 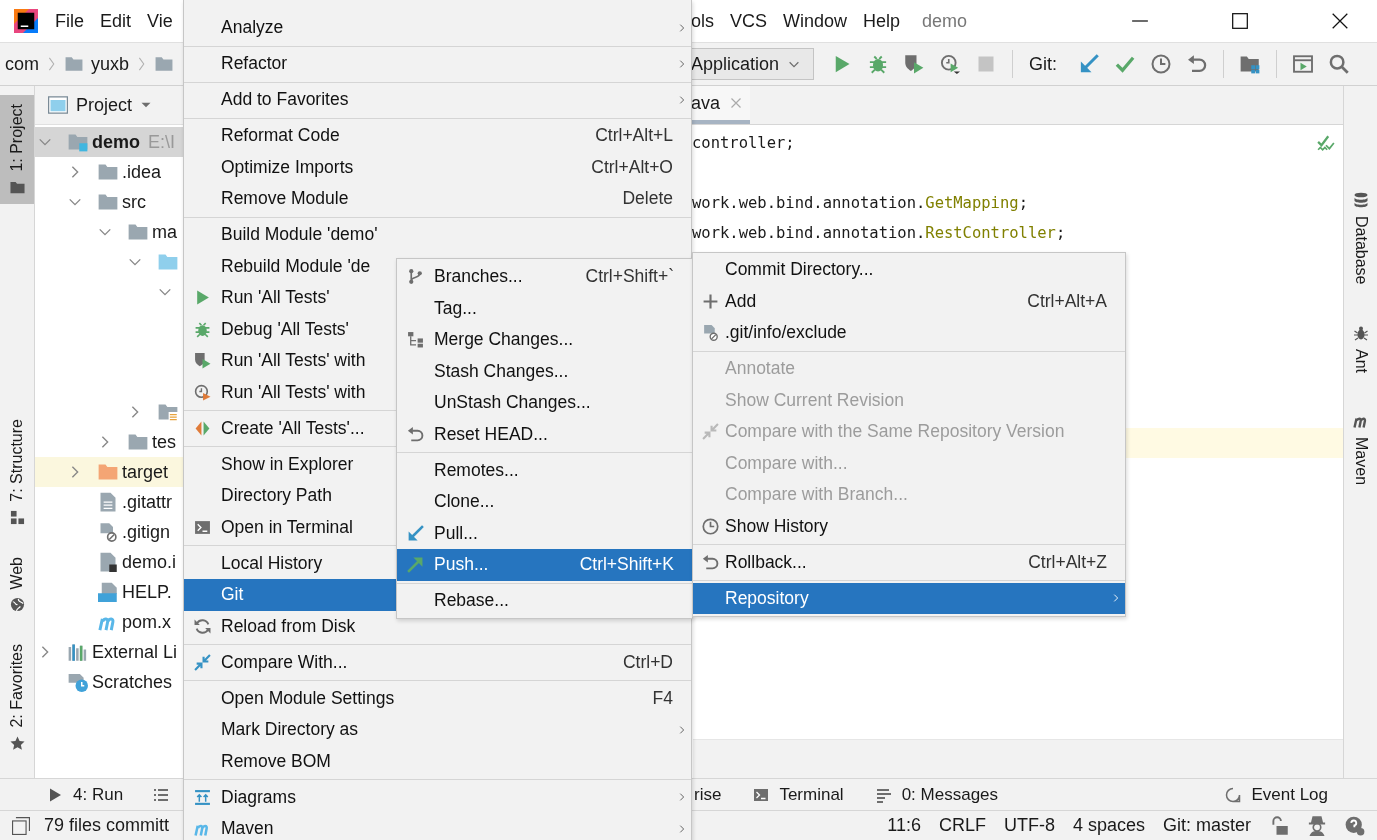 What do you see at coordinates (945, 21) in the screenshot?
I see `project-name: demo` at bounding box center [945, 21].